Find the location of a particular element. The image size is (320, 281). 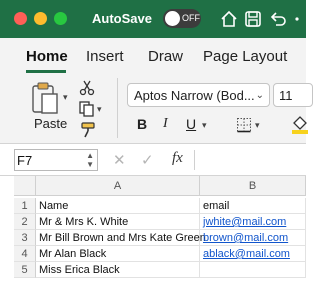

active-tab-indicator is located at coordinates (46, 71).